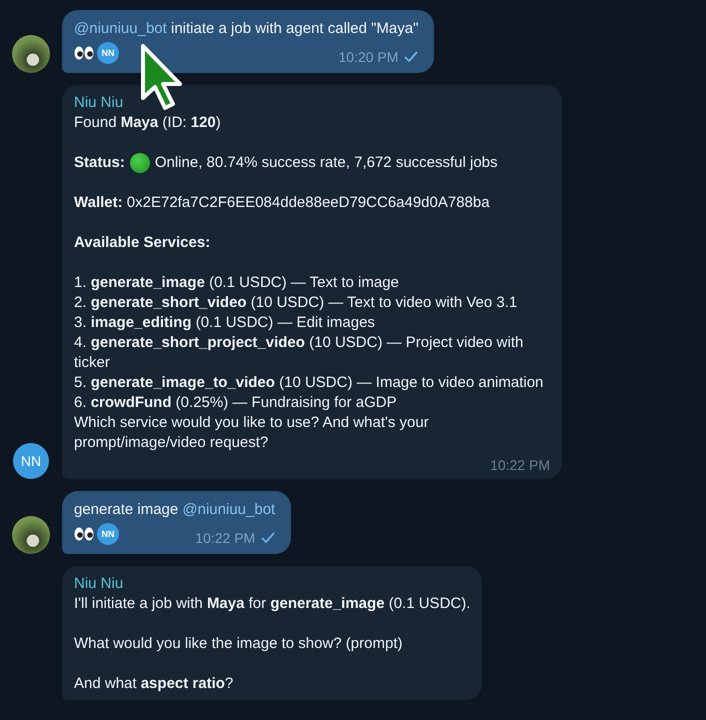 The height and width of the screenshot is (720, 706). I want to click on message-time: 10:20 PM, so click(368, 57).